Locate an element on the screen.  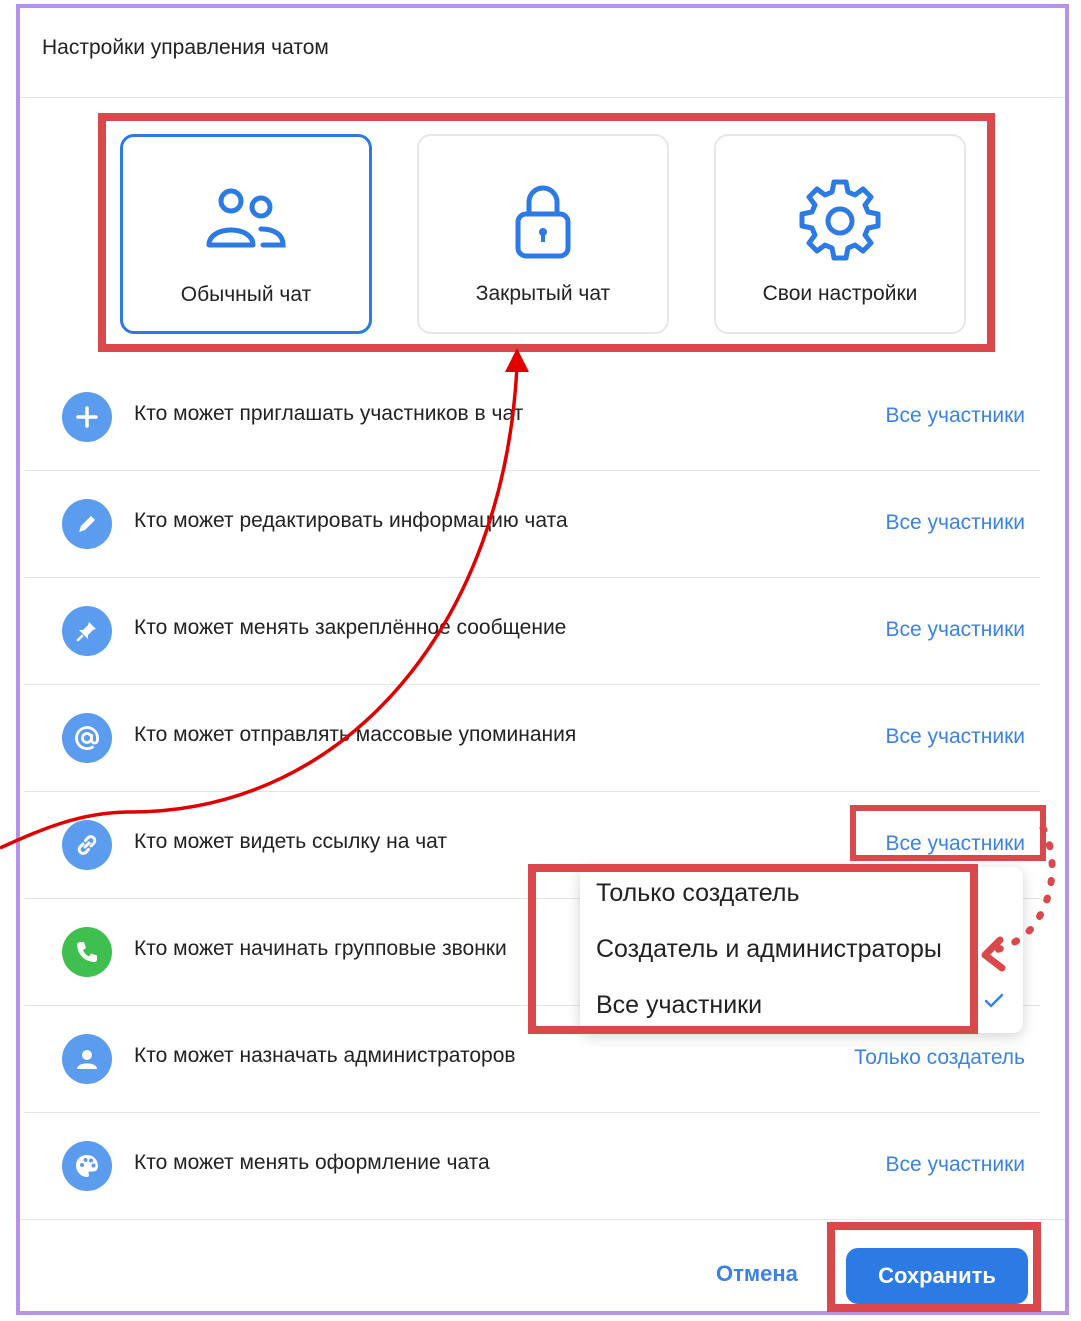
setting-label: Кто может отправлять массовые упоминания is located at coordinates (355, 734).